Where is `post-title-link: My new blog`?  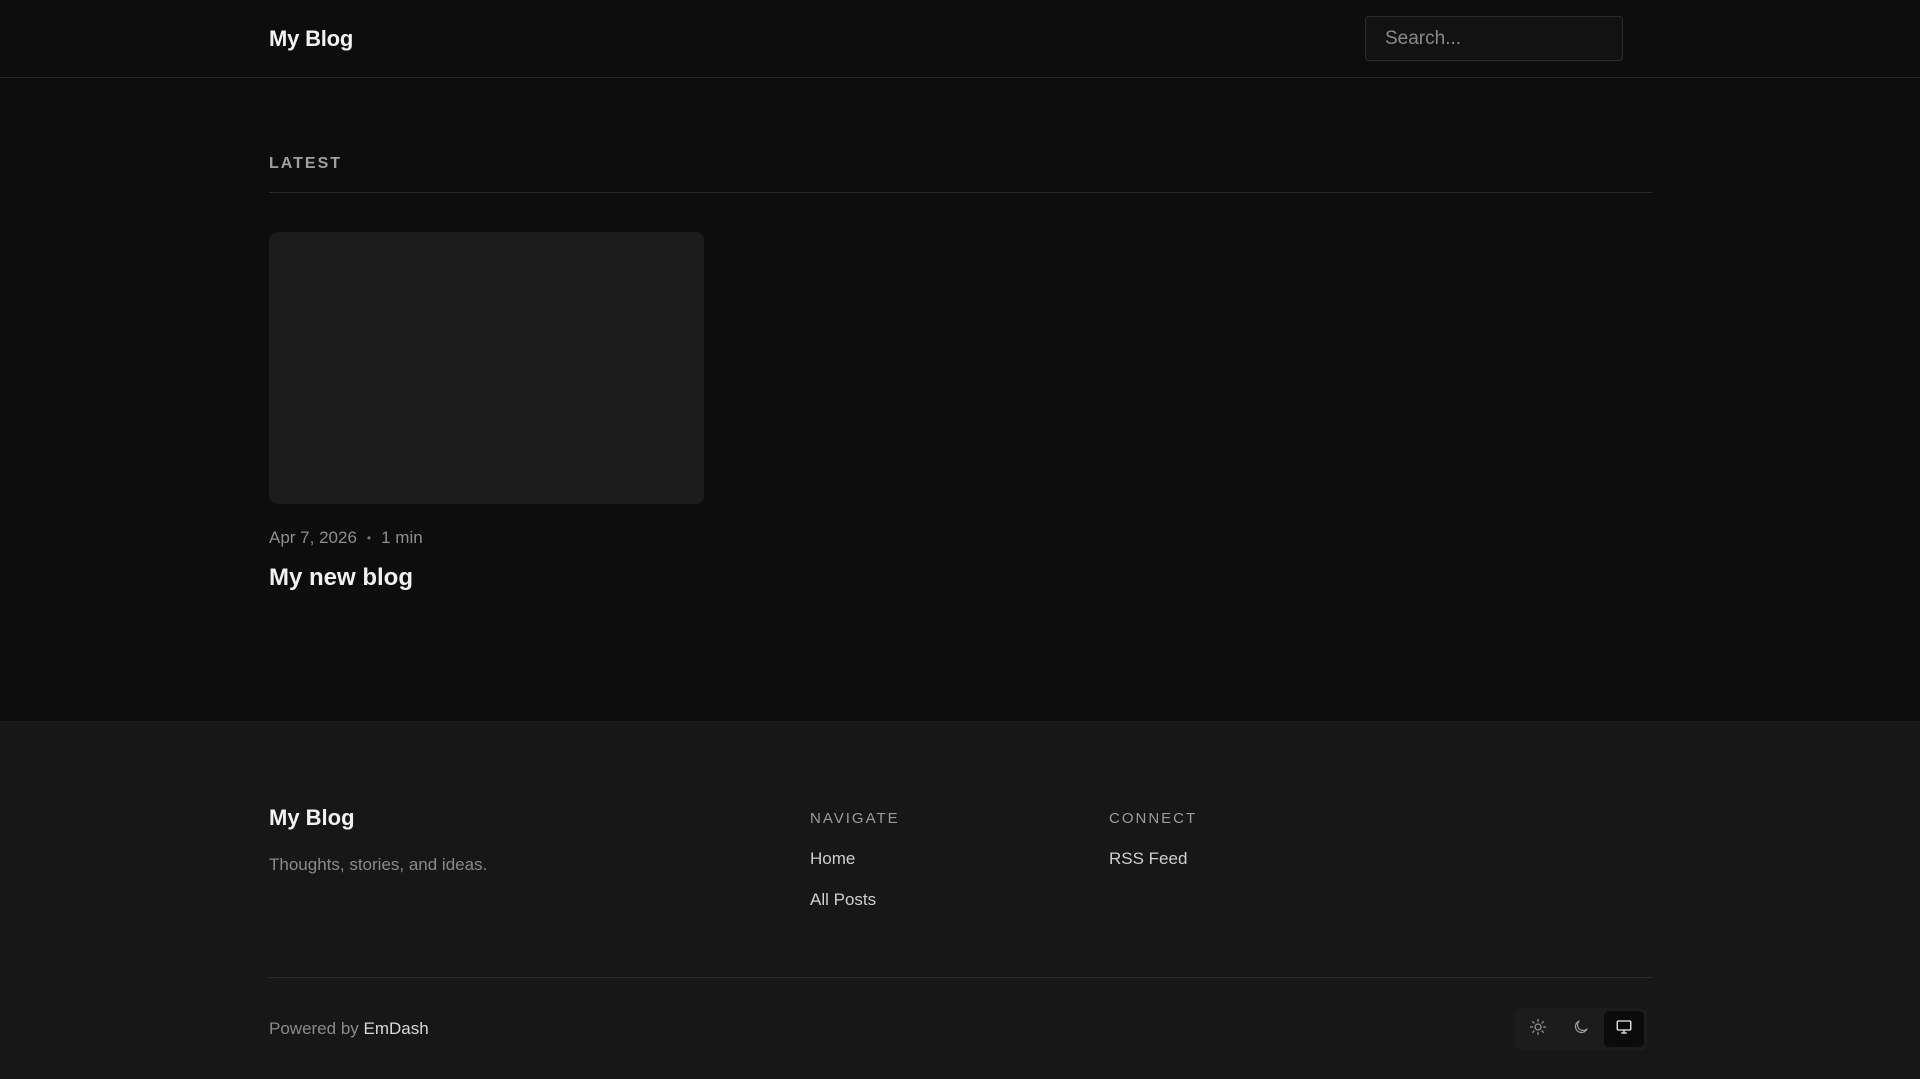 post-title-link: My new blog is located at coordinates (486, 578).